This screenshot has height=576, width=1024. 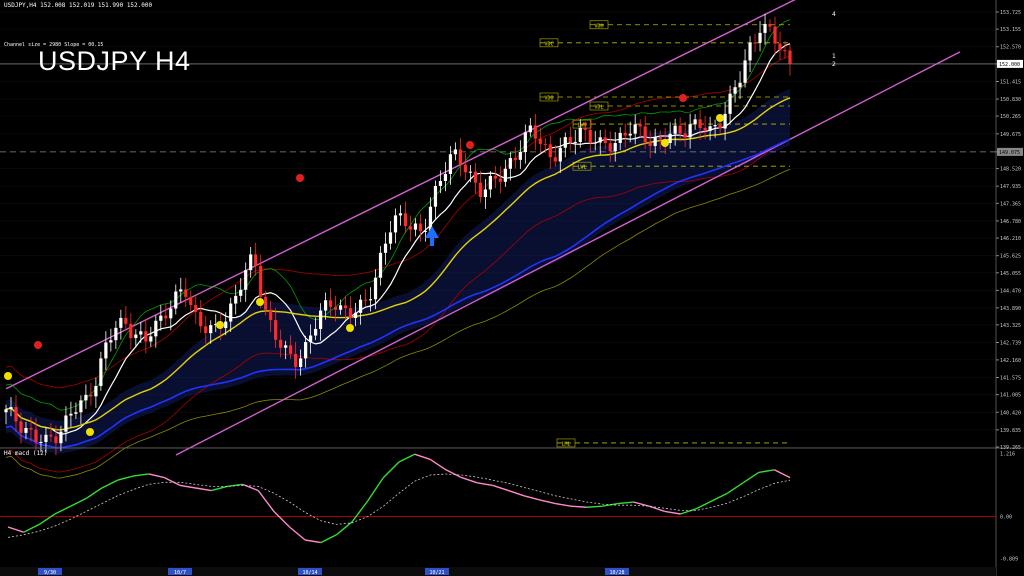 What do you see at coordinates (1010, 361) in the screenshot?
I see `y-tick-label: 142.160` at bounding box center [1010, 361].